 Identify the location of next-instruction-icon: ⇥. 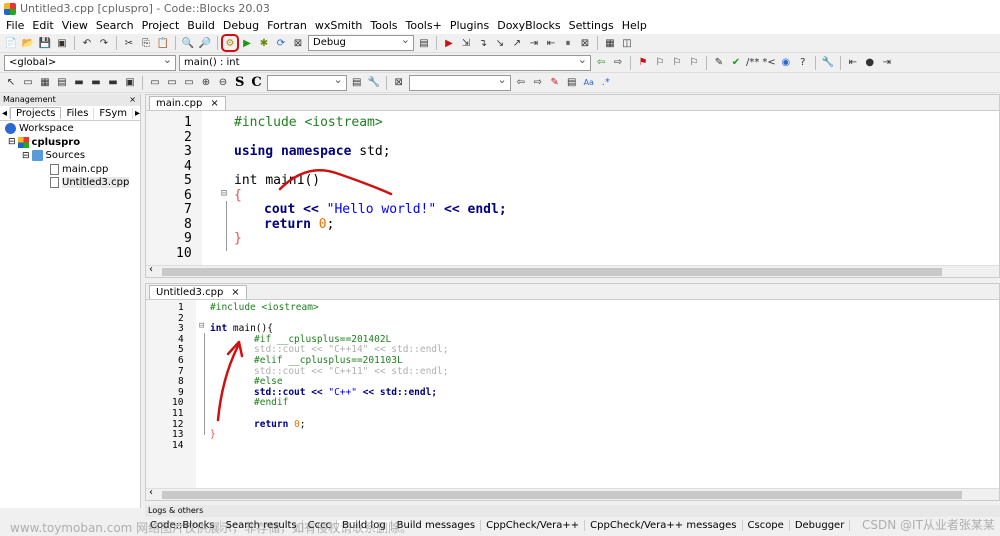
(534, 43).